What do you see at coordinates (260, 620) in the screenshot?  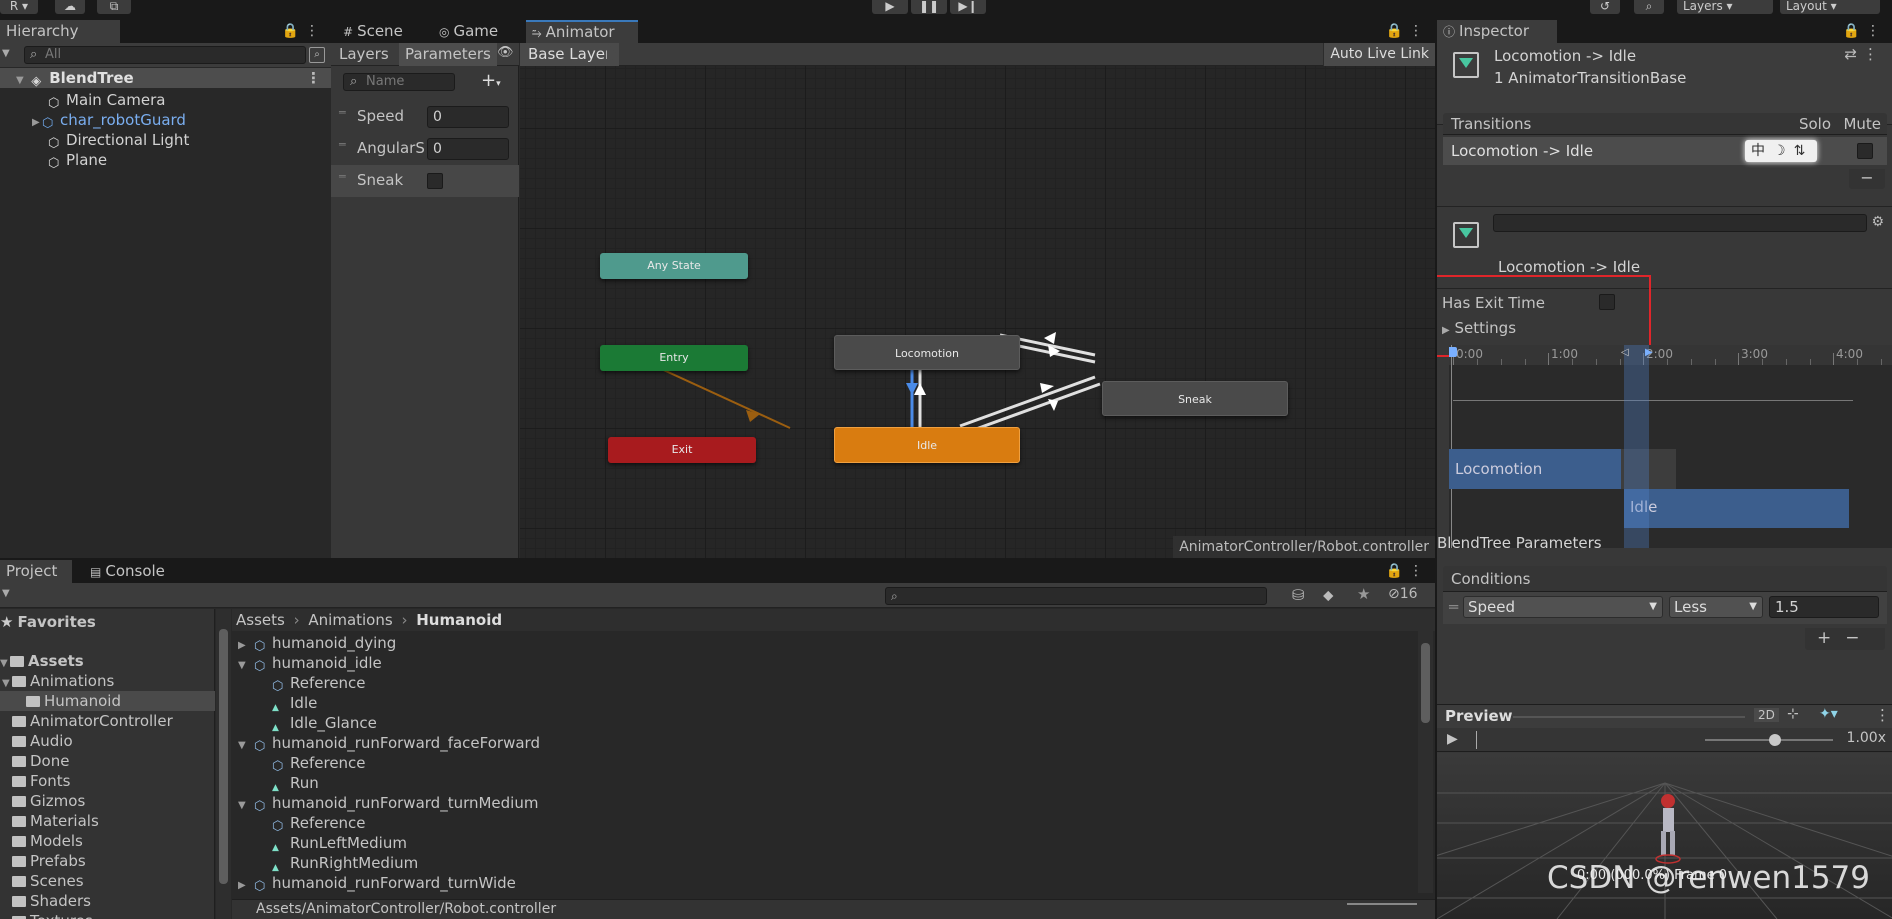 I see `breadcrumb-assets: Assets` at bounding box center [260, 620].